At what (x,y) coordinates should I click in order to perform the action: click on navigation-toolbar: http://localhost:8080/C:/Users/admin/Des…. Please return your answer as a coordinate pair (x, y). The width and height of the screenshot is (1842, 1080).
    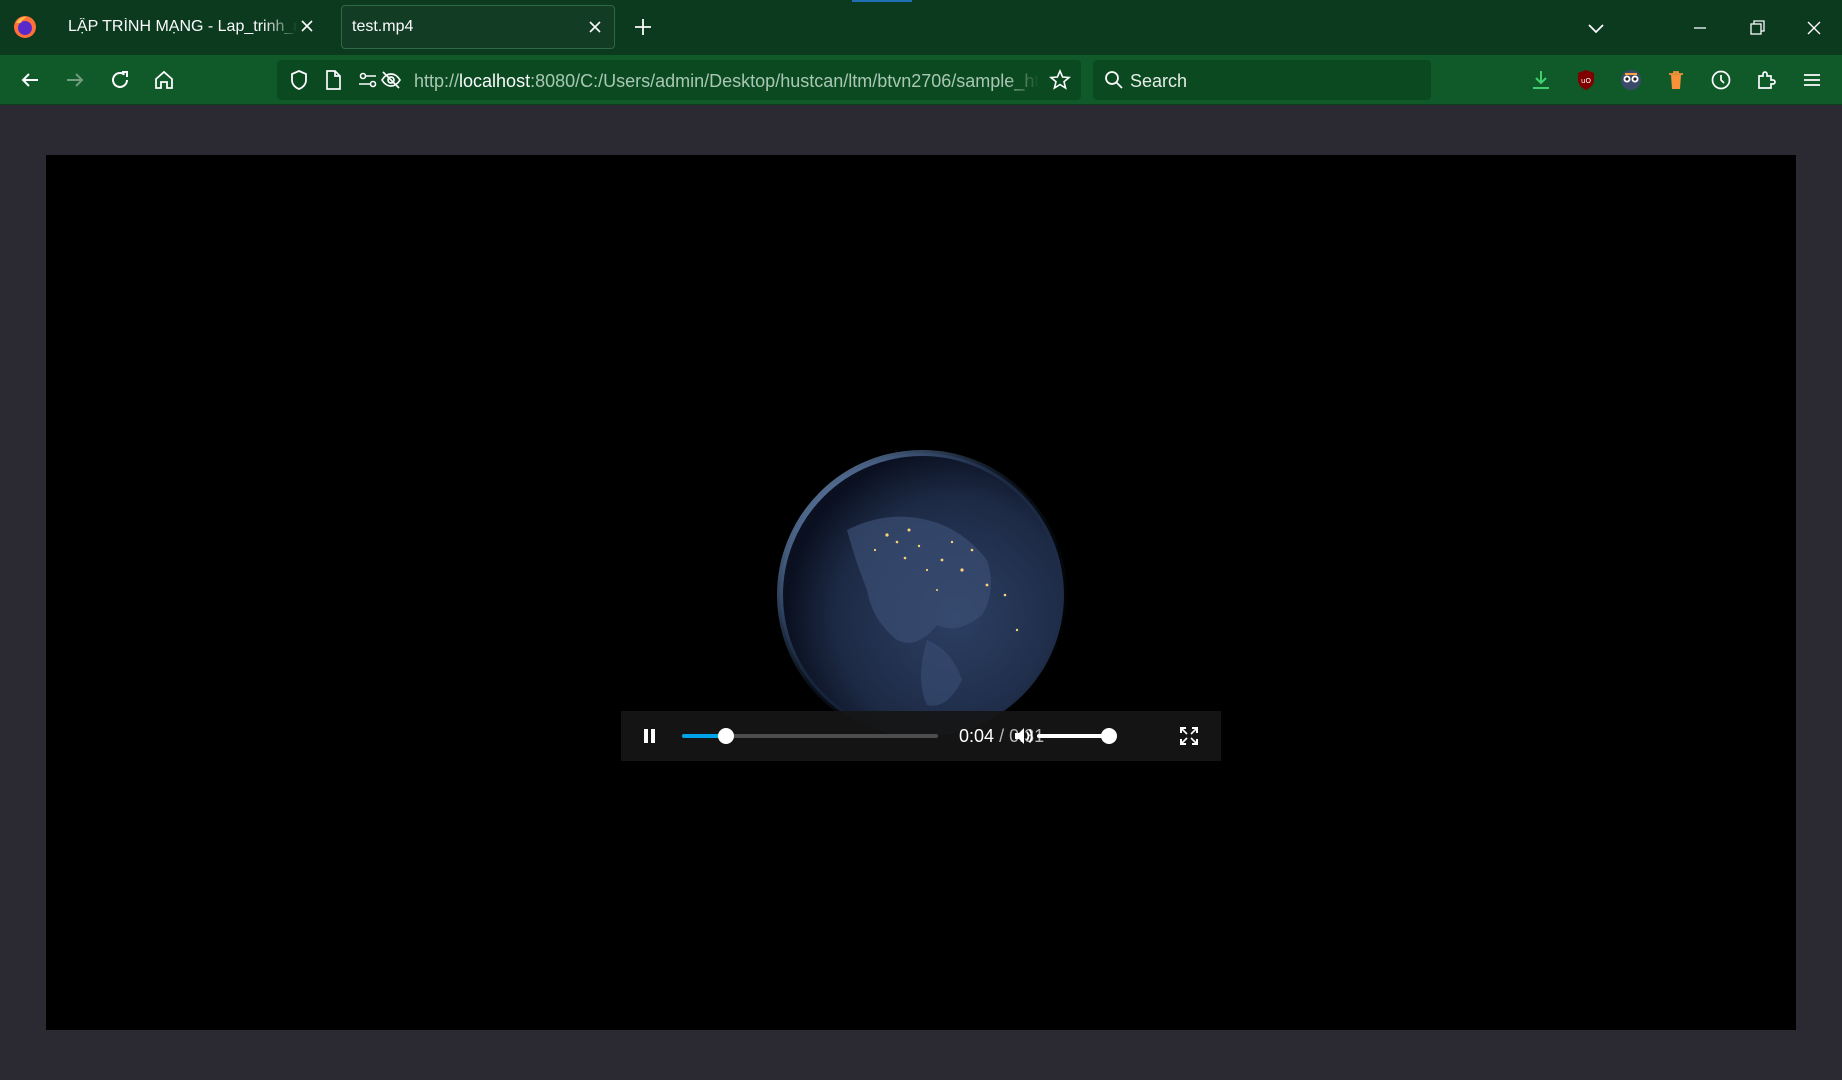
    Looking at the image, I should click on (921, 80).